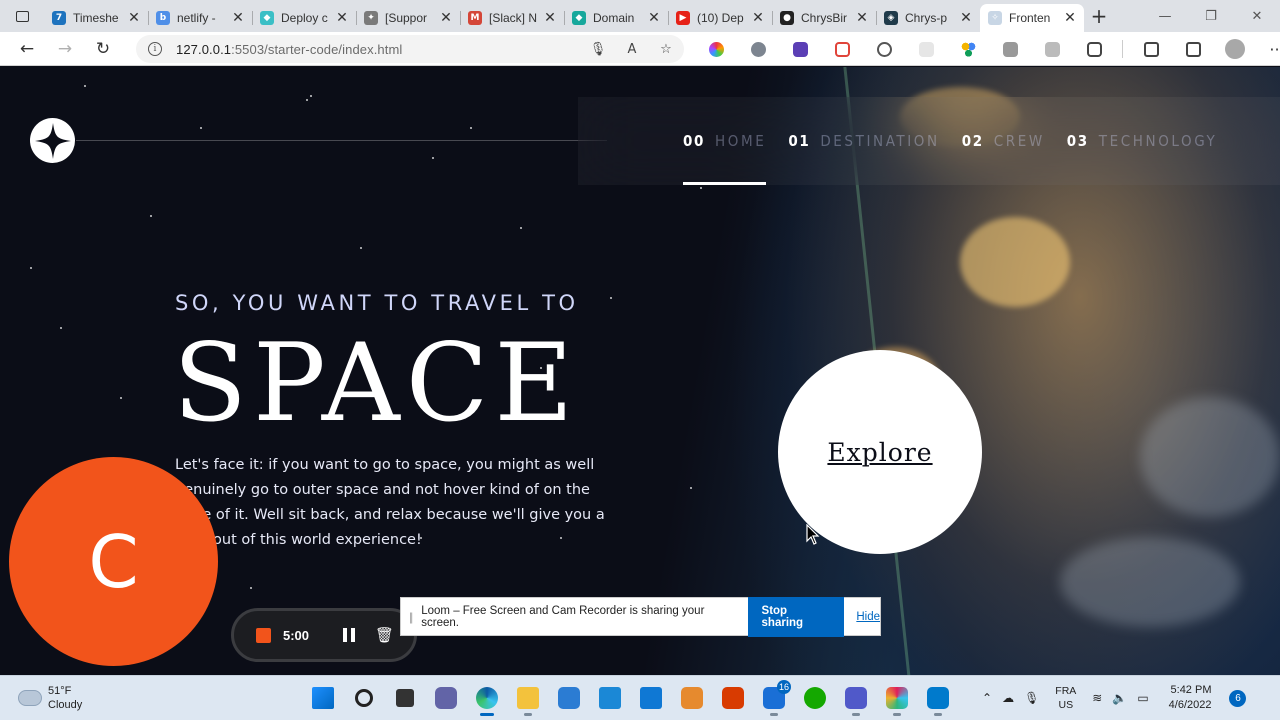 This screenshot has width=1280, height=720. Describe the element at coordinates (774, 698) in the screenshot. I see `mail-icon: 16` at that location.